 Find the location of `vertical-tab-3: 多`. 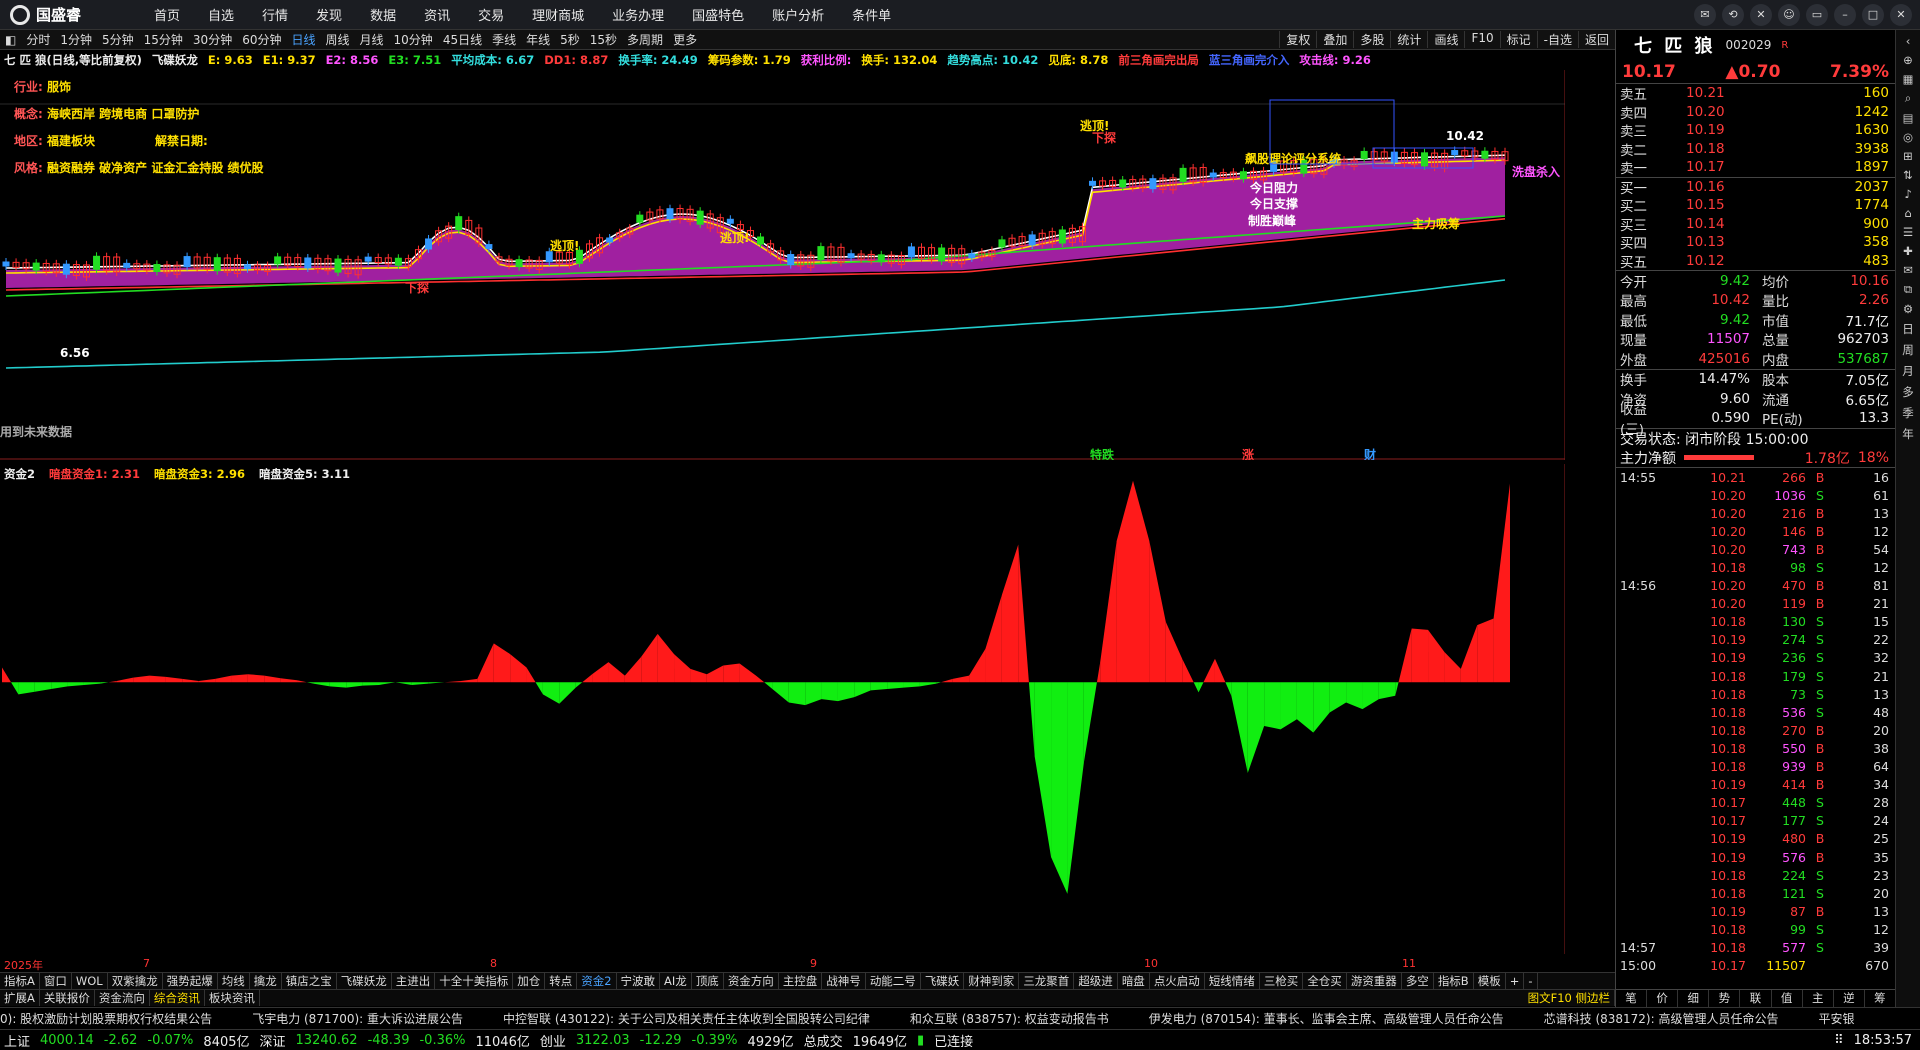

vertical-tab-3: 多 is located at coordinates (1908, 392).